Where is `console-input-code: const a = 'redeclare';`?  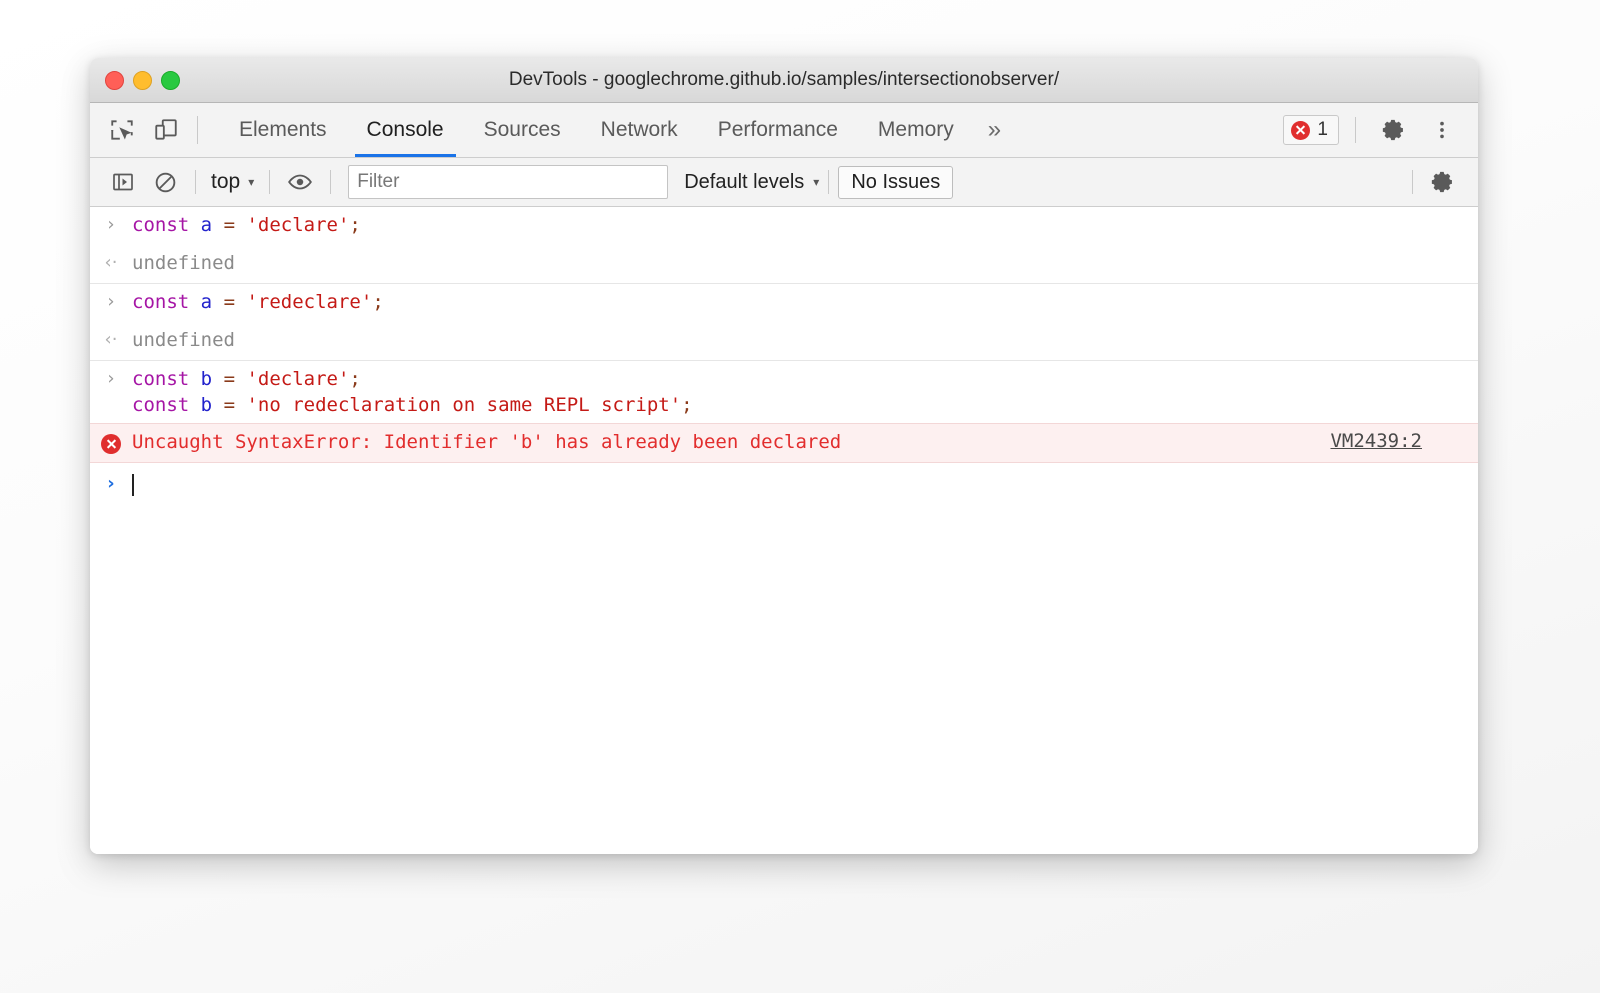 console-input-code: const a = 'redeclare'; is located at coordinates (805, 302).